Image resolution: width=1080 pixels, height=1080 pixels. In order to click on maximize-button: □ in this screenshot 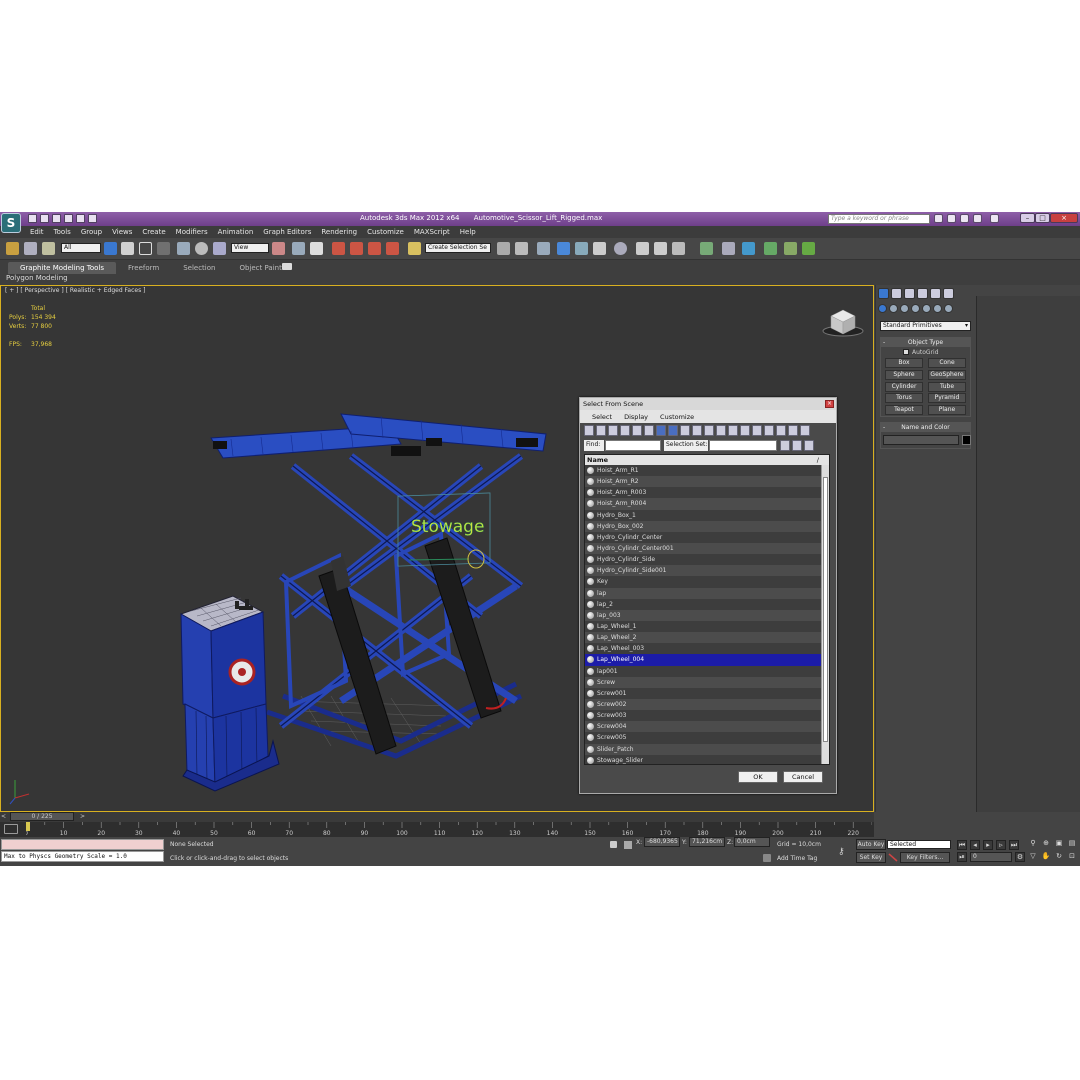, I will do `click(1042, 218)`.